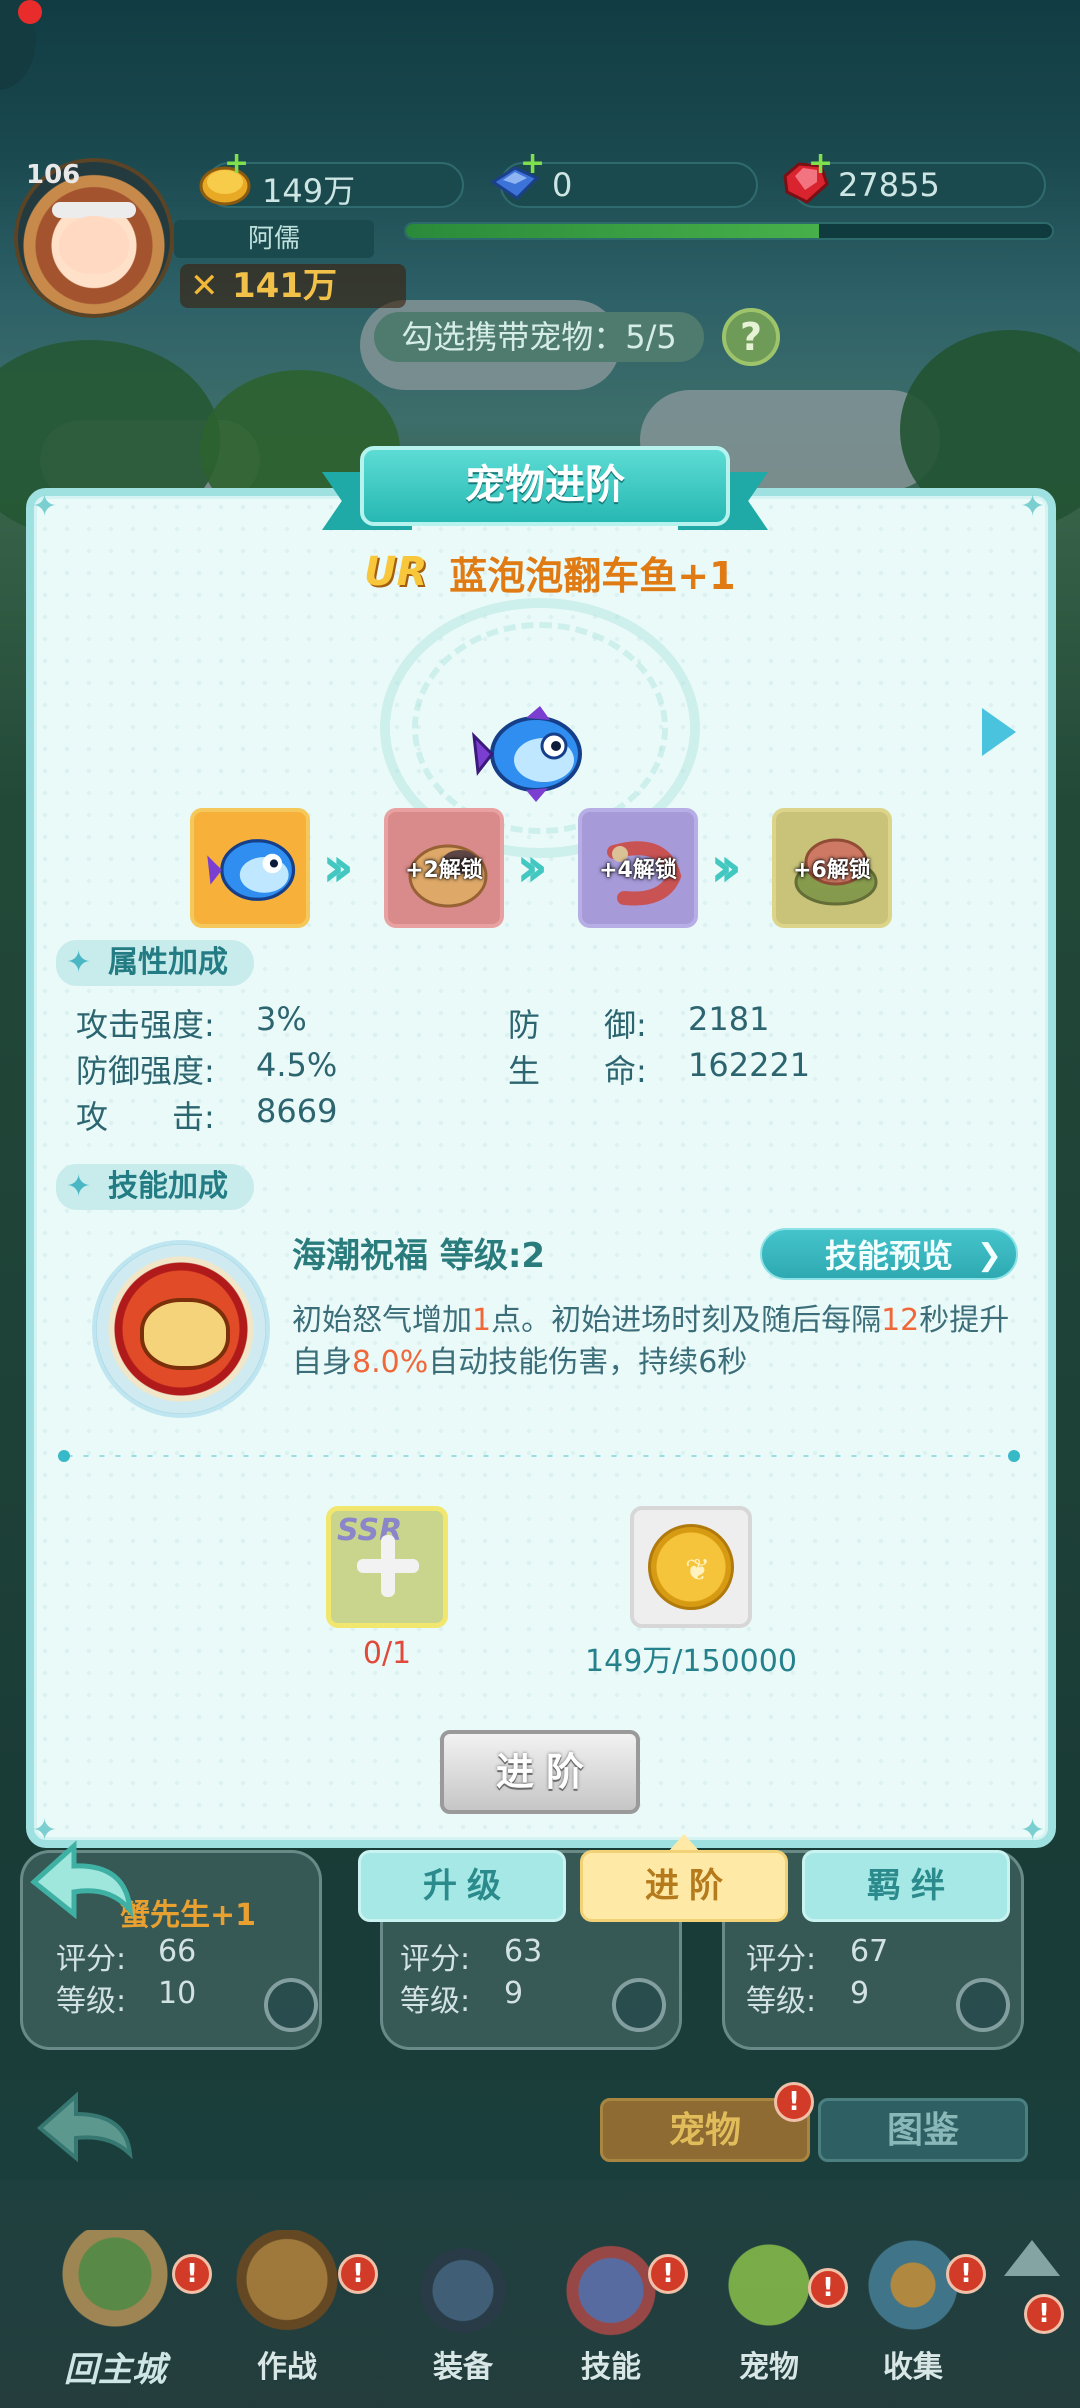 The image size is (1080, 2408). I want to click on nav-skill: 技能, so click(611, 2309).